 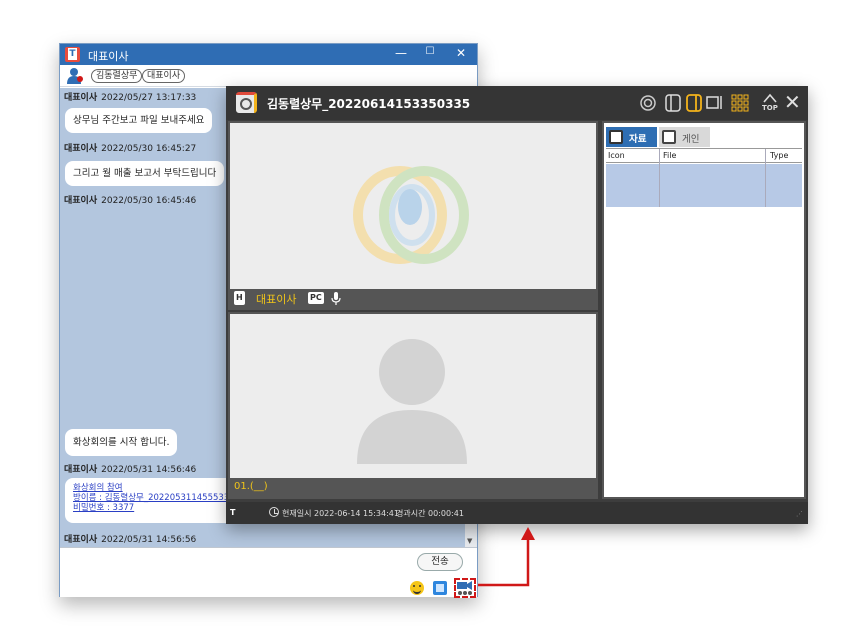 I want to click on list-icon, so click(x=669, y=137).